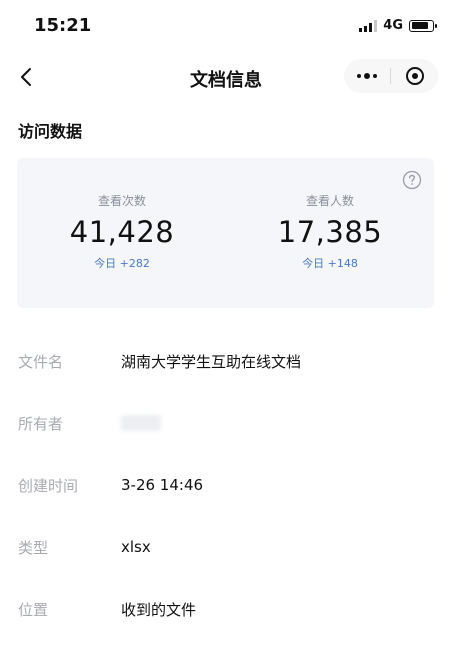 This screenshot has height=665, width=452. I want to click on status-indicators: 4G, so click(398, 25).